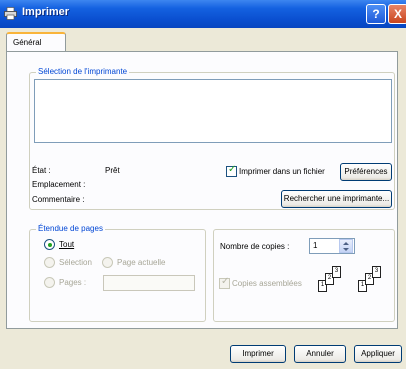  What do you see at coordinates (107, 262) in the screenshot?
I see `current-page-radio` at bounding box center [107, 262].